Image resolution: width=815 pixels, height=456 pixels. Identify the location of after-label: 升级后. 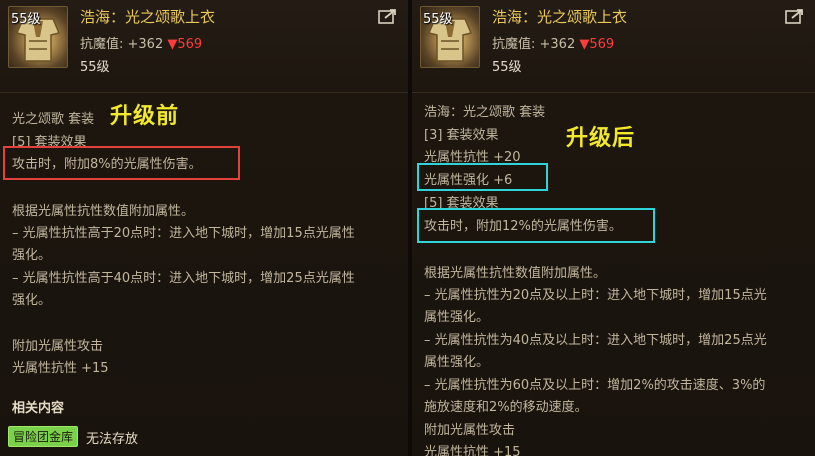
(601, 138).